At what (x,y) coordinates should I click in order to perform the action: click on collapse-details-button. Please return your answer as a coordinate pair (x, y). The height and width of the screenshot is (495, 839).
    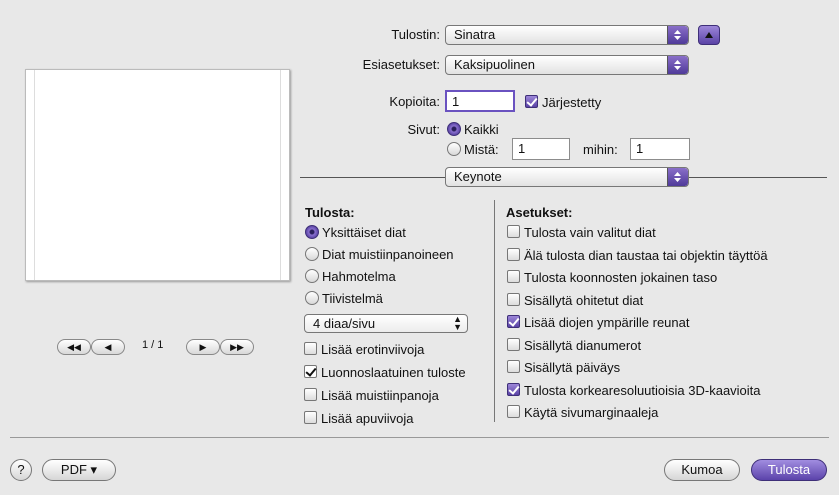
    Looking at the image, I should click on (709, 35).